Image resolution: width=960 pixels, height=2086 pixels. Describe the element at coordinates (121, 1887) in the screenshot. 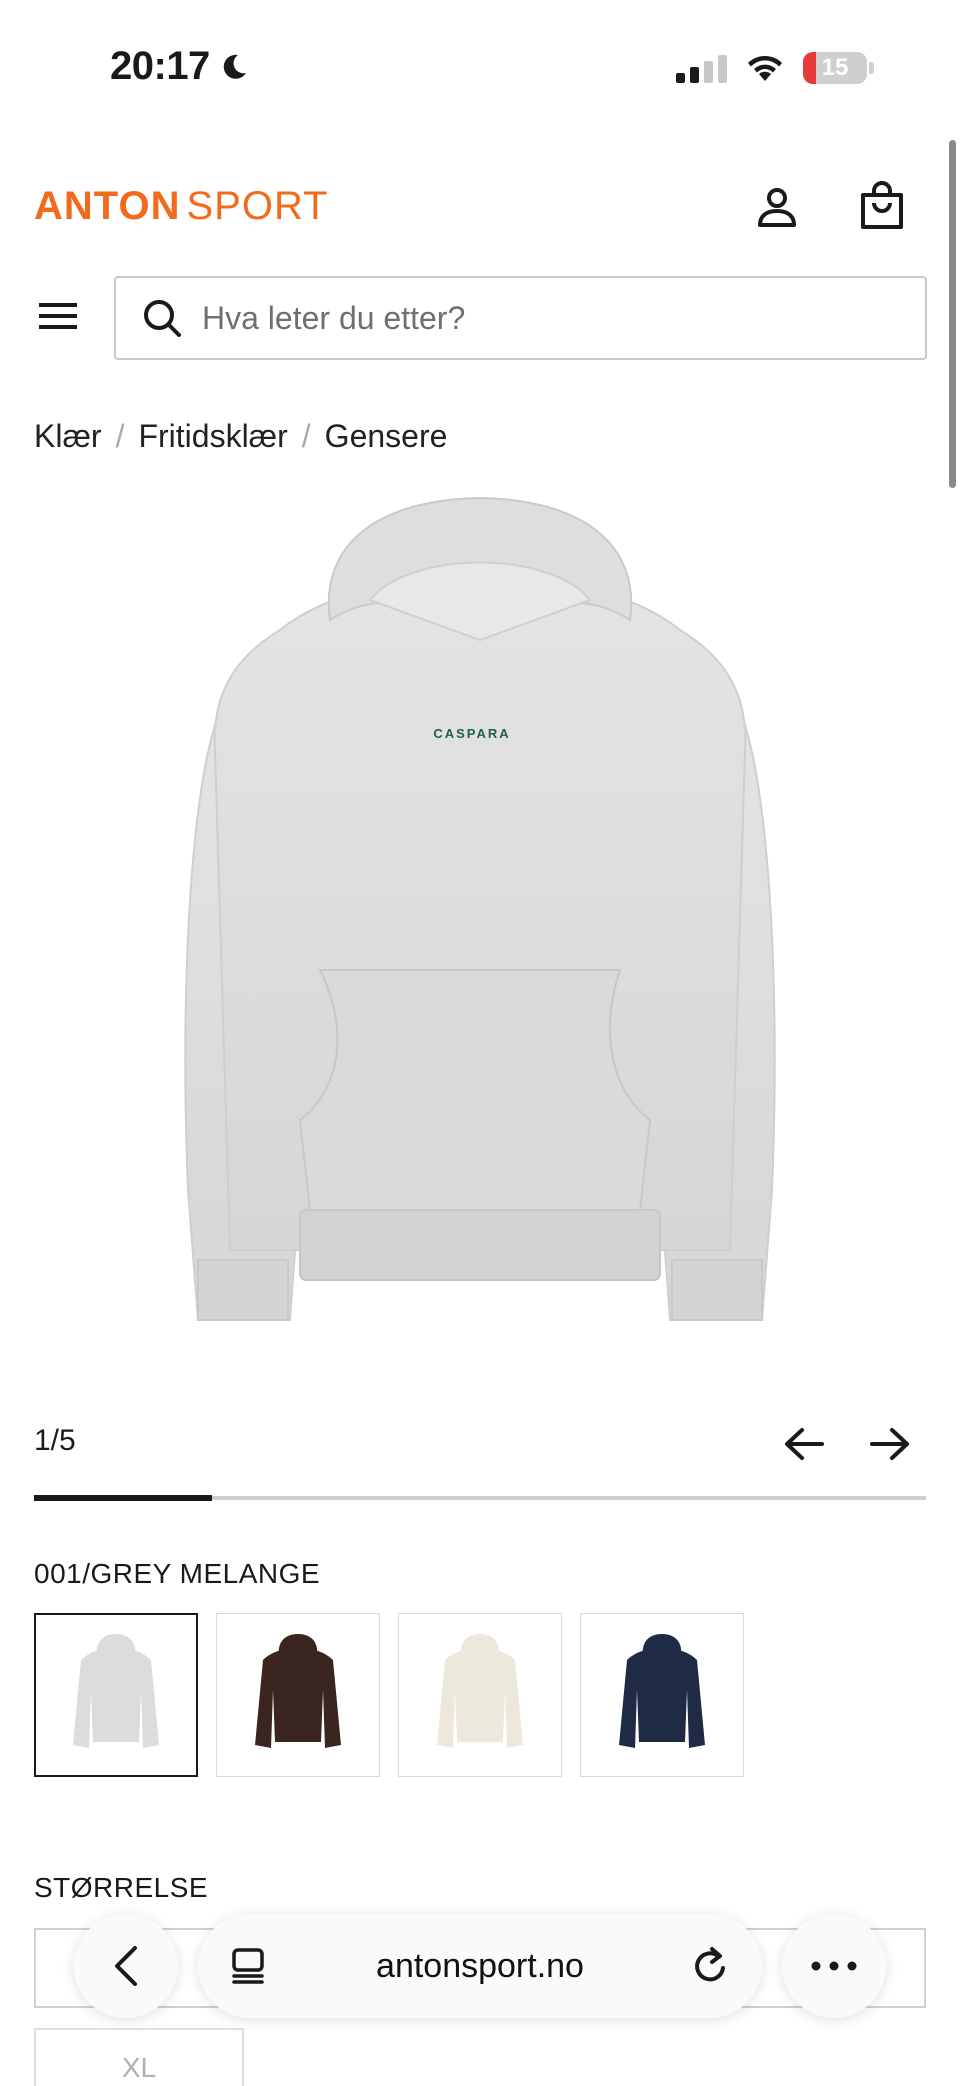

I see `size-label: STØRRELSE` at that location.